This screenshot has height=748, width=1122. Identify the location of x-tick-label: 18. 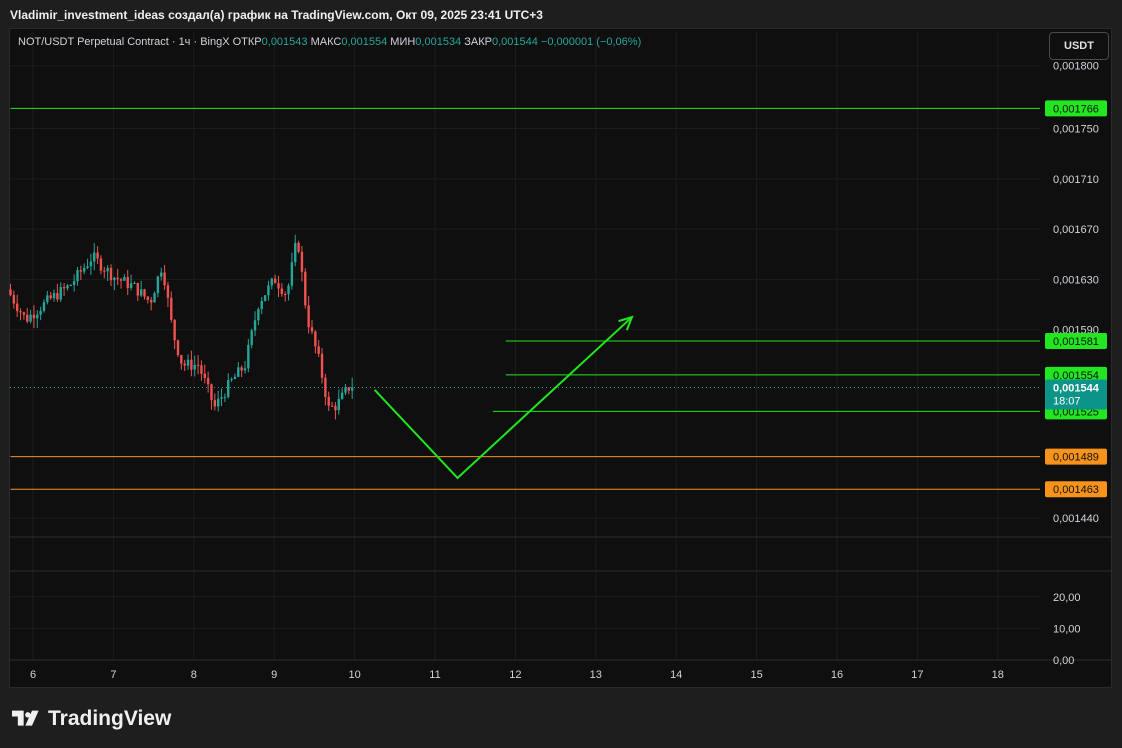
(998, 675).